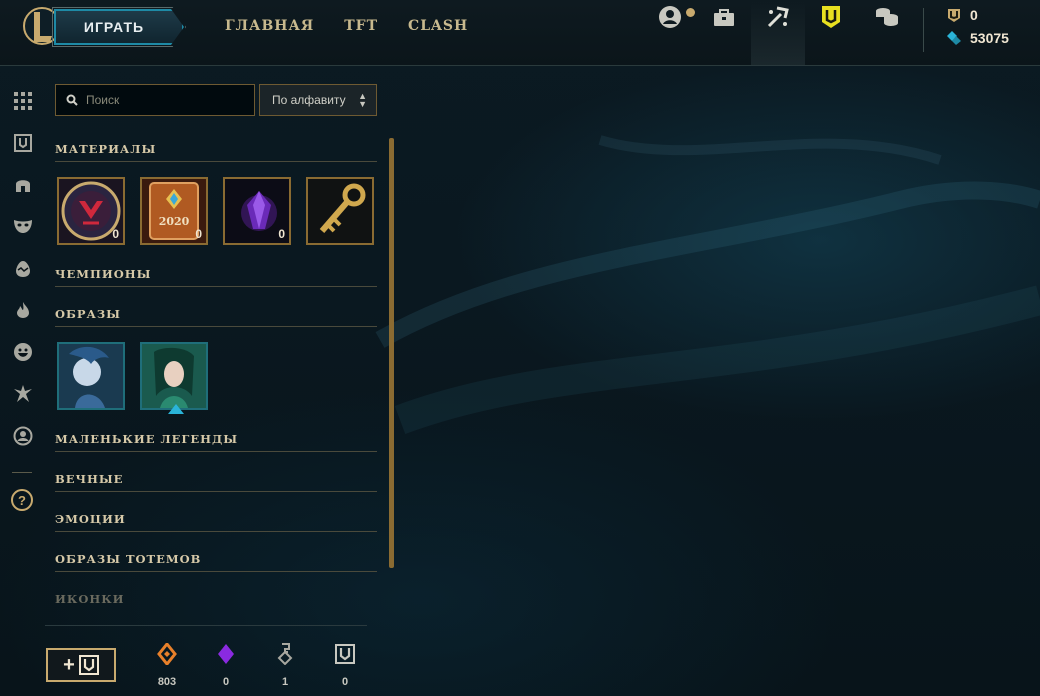 Image resolution: width=1040 pixels, height=696 pixels. Describe the element at coordinates (285, 682) in the screenshot. I see `key-fragment-value: 1` at that location.